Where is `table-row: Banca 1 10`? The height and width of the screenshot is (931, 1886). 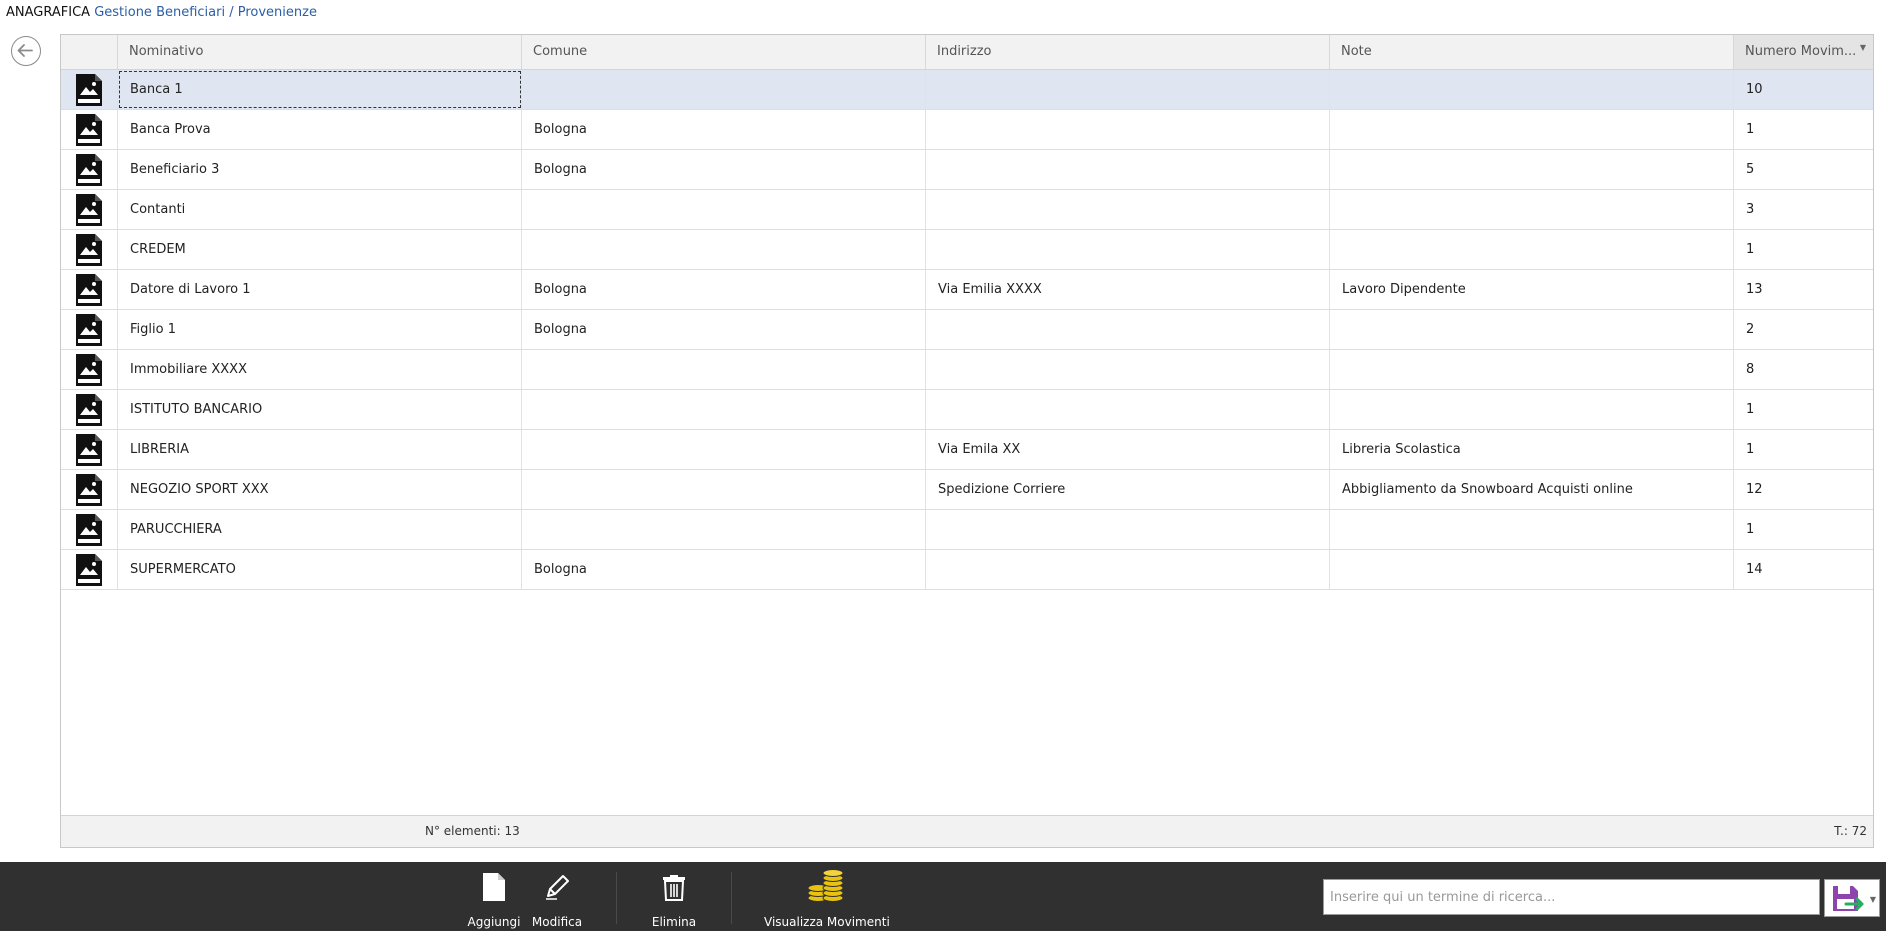
table-row: Banca 1 10 is located at coordinates (967, 90).